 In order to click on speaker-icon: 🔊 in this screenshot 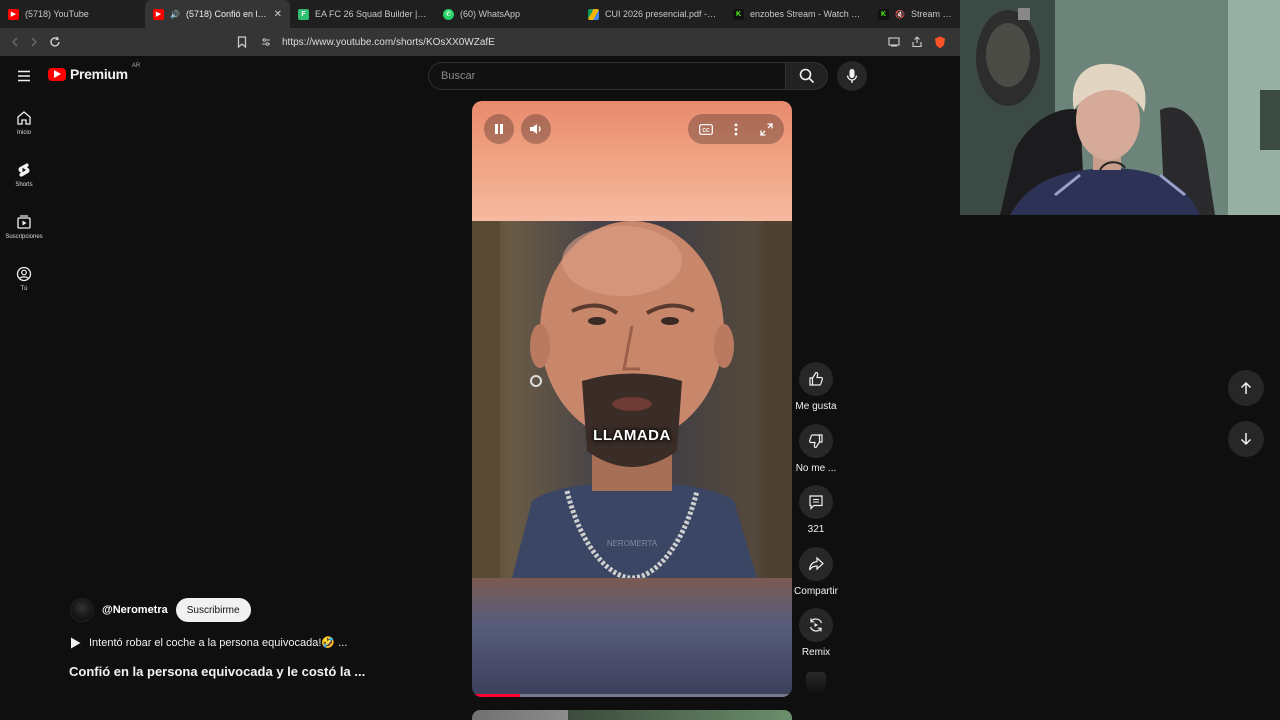, I will do `click(175, 14)`.